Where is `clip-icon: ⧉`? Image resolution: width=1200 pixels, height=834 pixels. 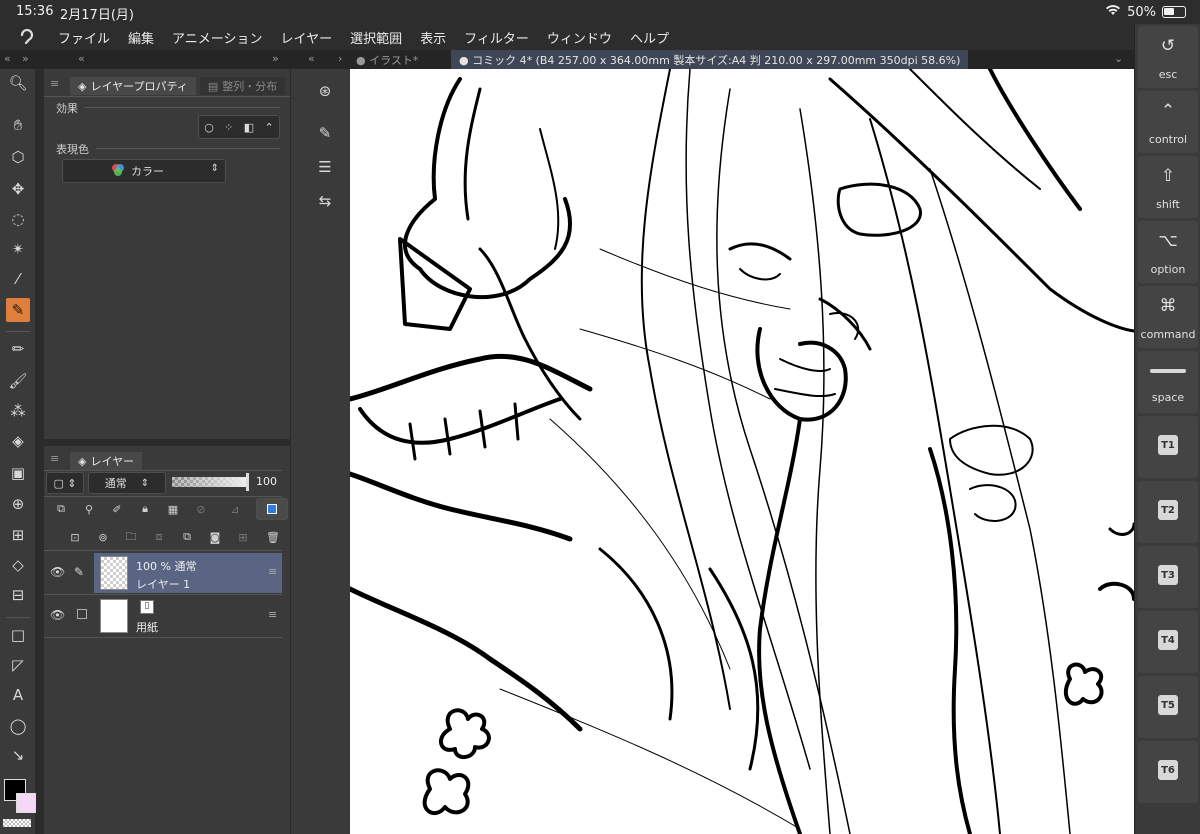 clip-icon: ⧉ is located at coordinates (61, 509).